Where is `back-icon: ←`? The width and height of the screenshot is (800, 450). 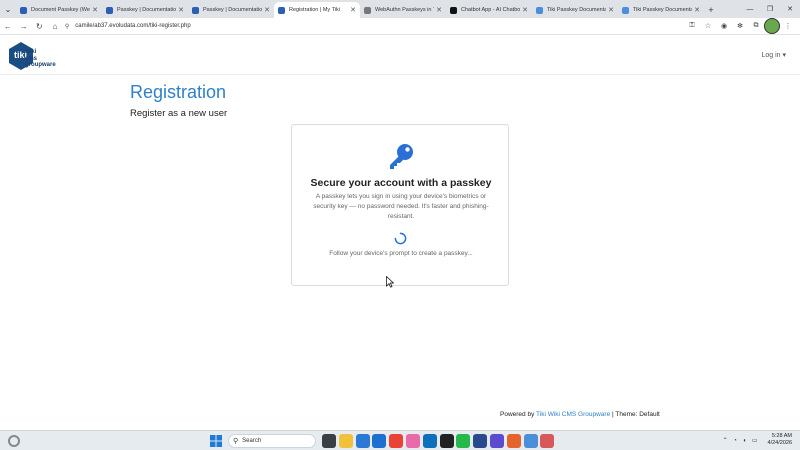
back-icon: ← is located at coordinates (8, 26).